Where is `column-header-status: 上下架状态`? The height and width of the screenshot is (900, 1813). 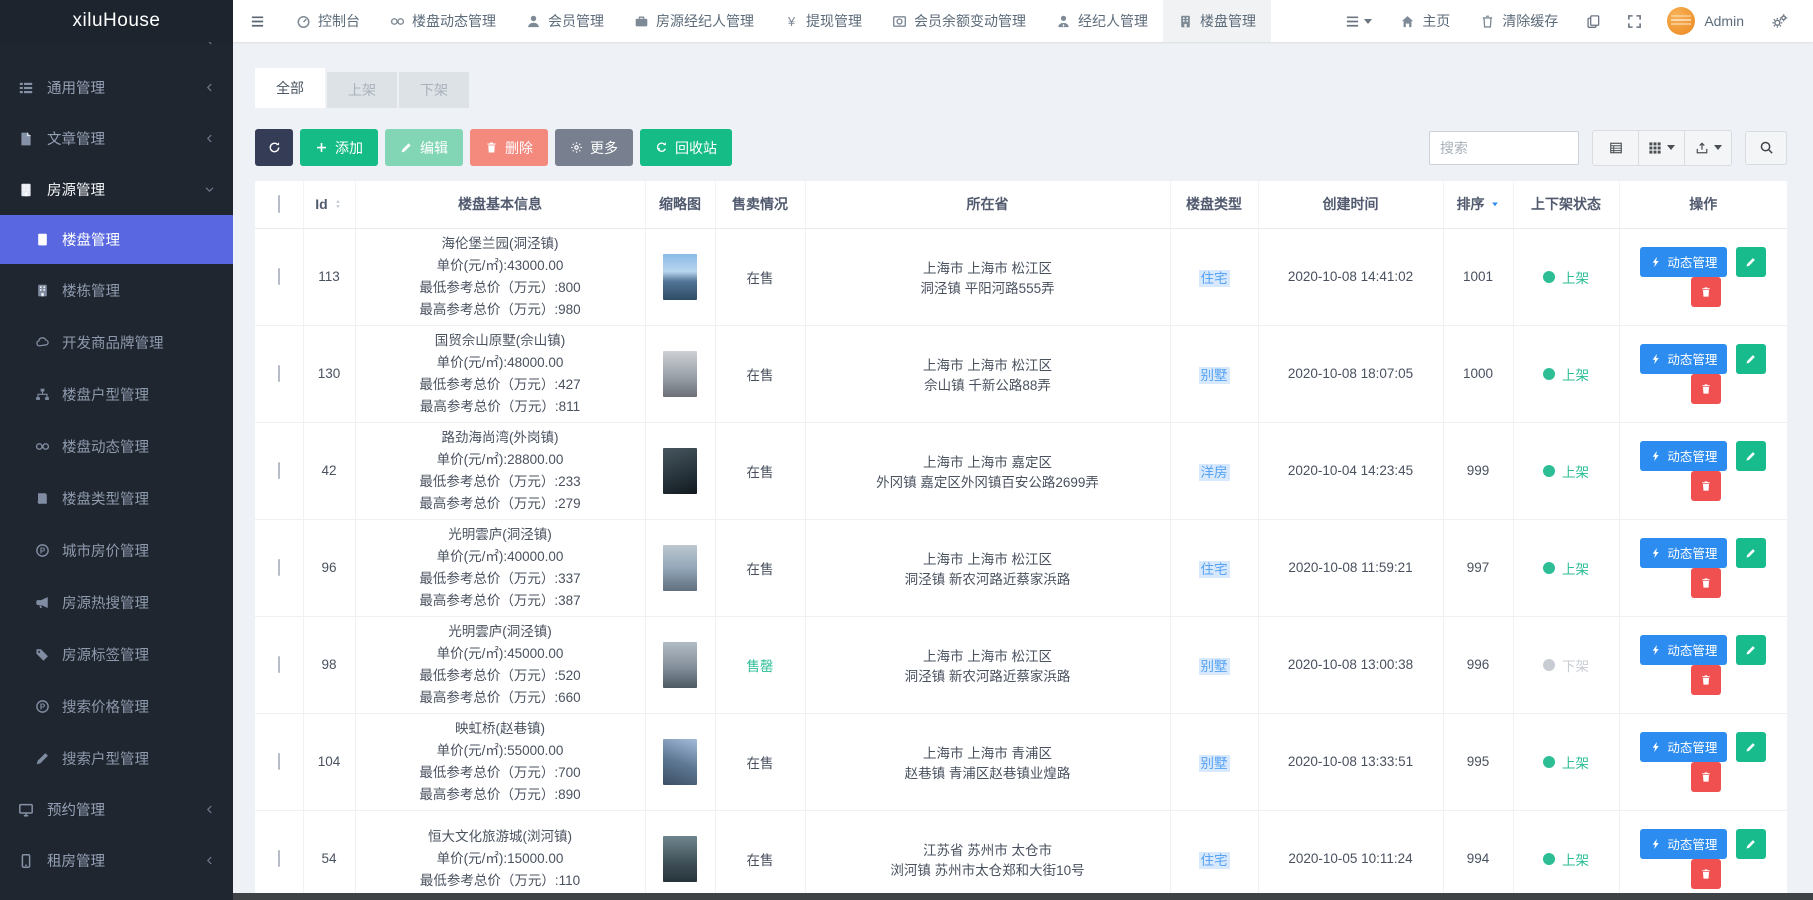
column-header-status: 上下架状态 is located at coordinates (1566, 205).